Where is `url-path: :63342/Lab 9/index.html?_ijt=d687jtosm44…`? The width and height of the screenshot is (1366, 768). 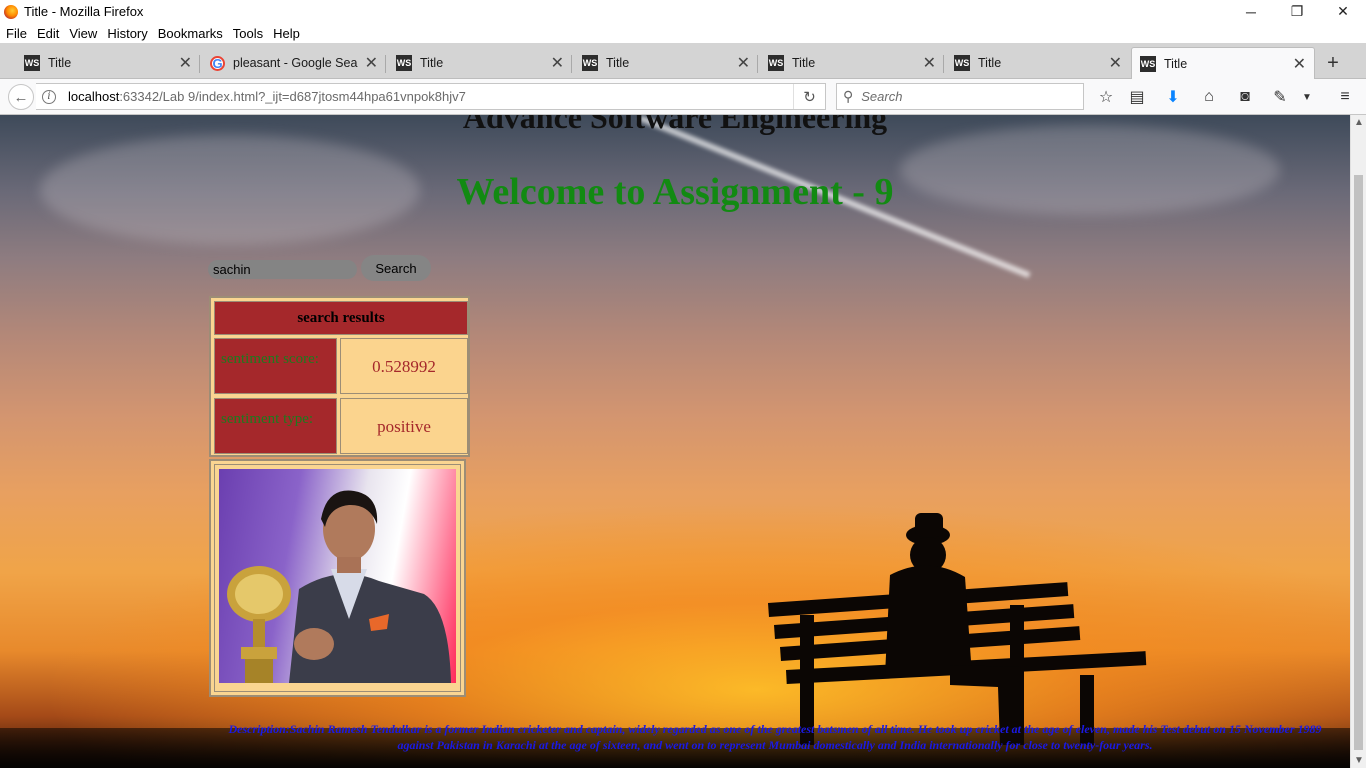
url-path: :63342/Lab 9/index.html?_ijt=d687jtosm44… is located at coordinates (292, 96).